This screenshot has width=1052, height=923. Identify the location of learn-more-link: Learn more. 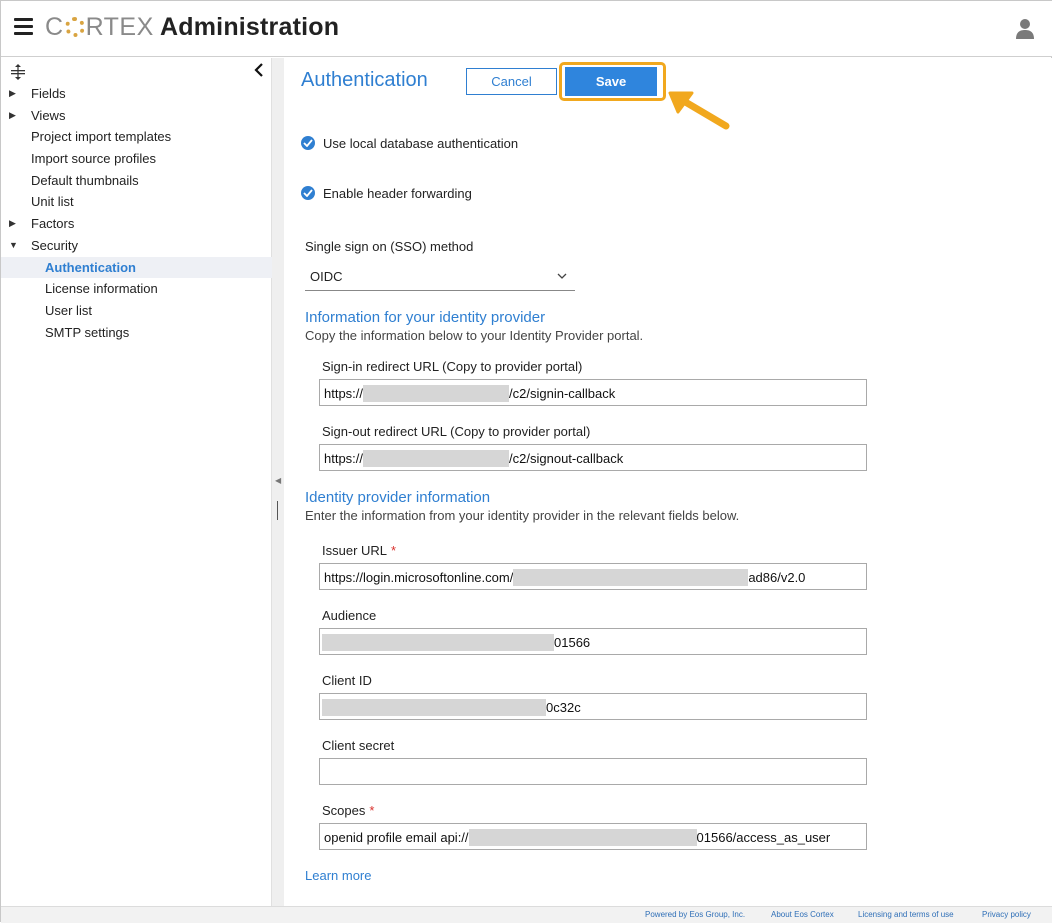
(338, 875).